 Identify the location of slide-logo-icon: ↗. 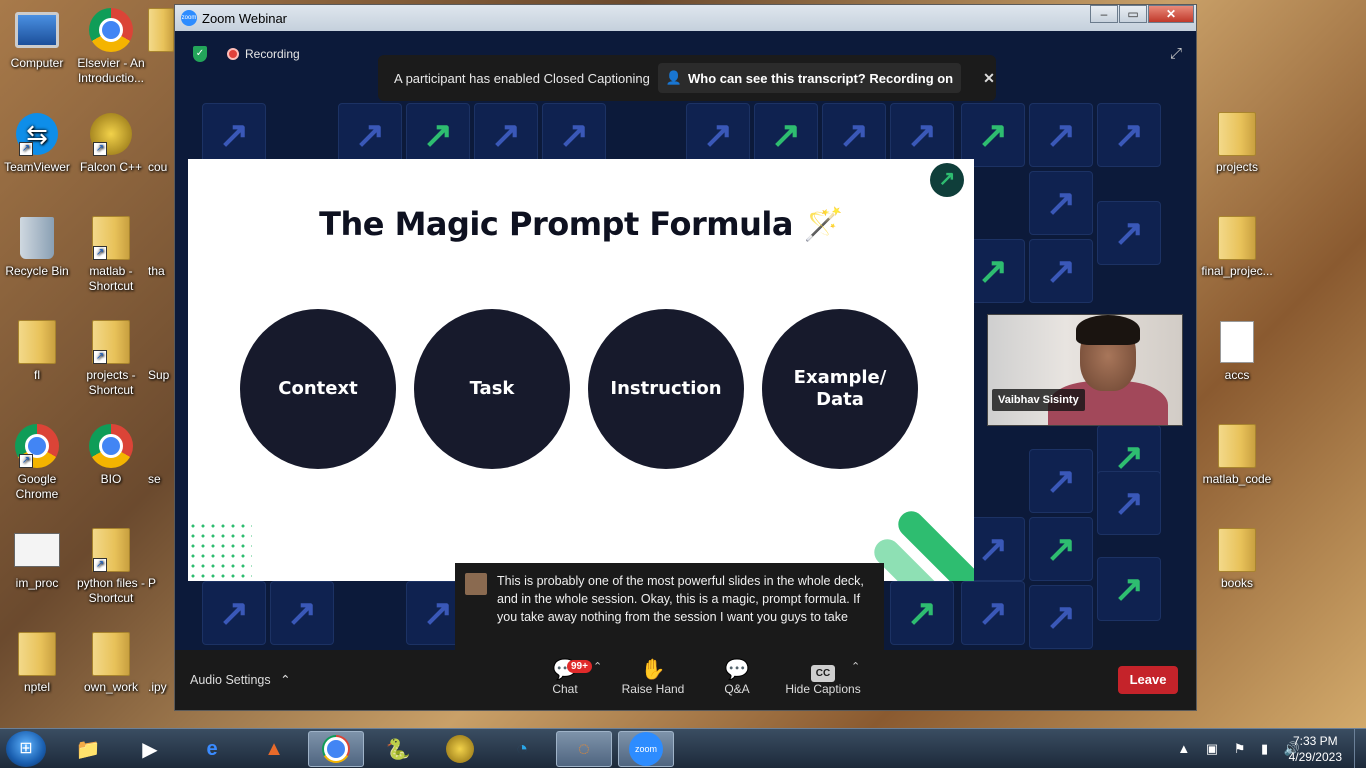
(947, 180).